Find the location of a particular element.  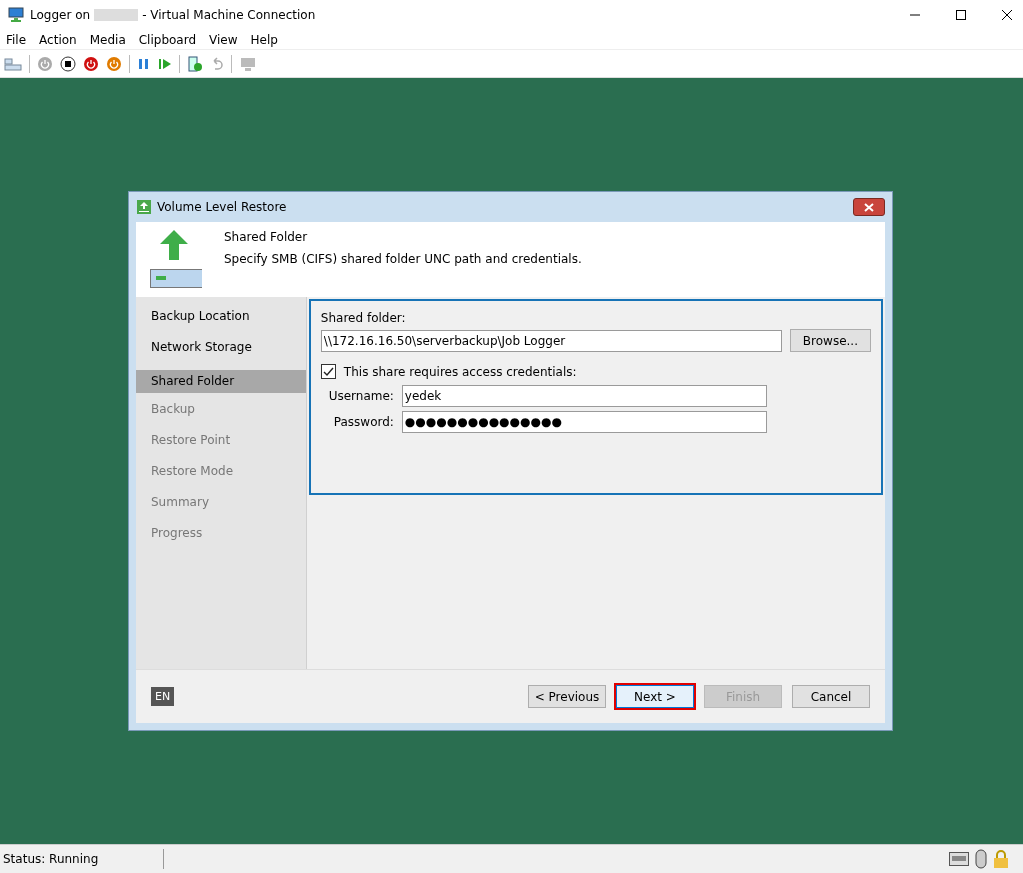

menu-item: File is located at coordinates (16, 39).